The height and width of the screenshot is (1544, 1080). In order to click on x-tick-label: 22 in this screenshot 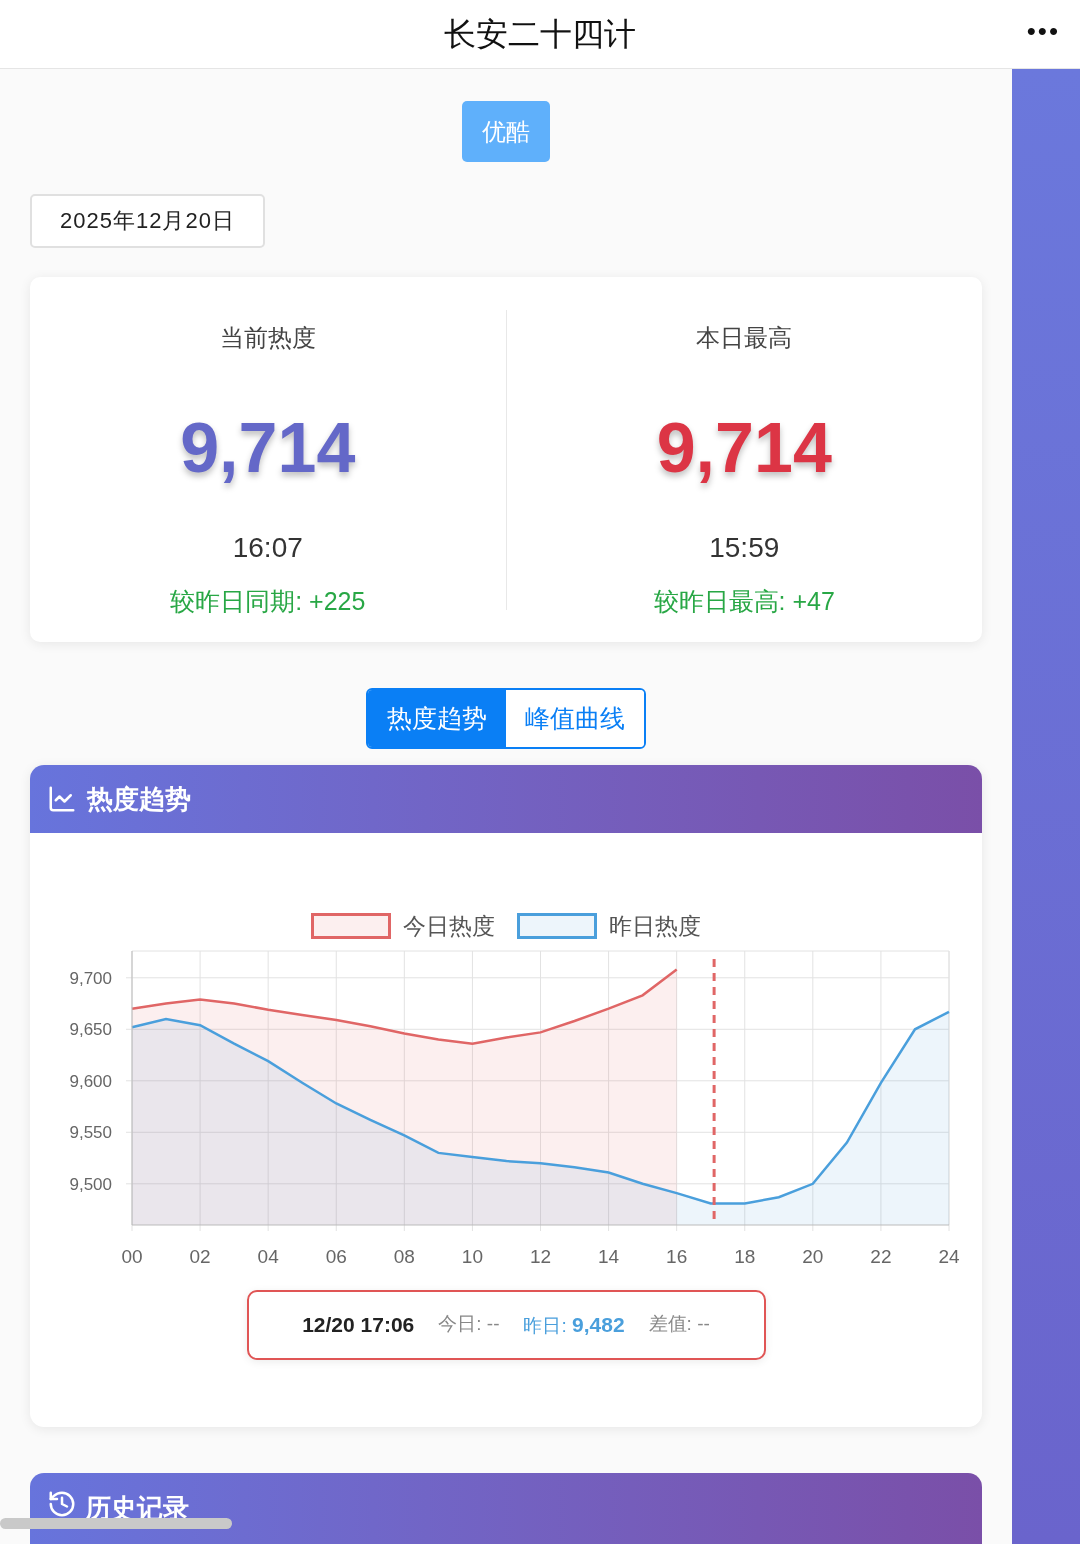, I will do `click(881, 1256)`.